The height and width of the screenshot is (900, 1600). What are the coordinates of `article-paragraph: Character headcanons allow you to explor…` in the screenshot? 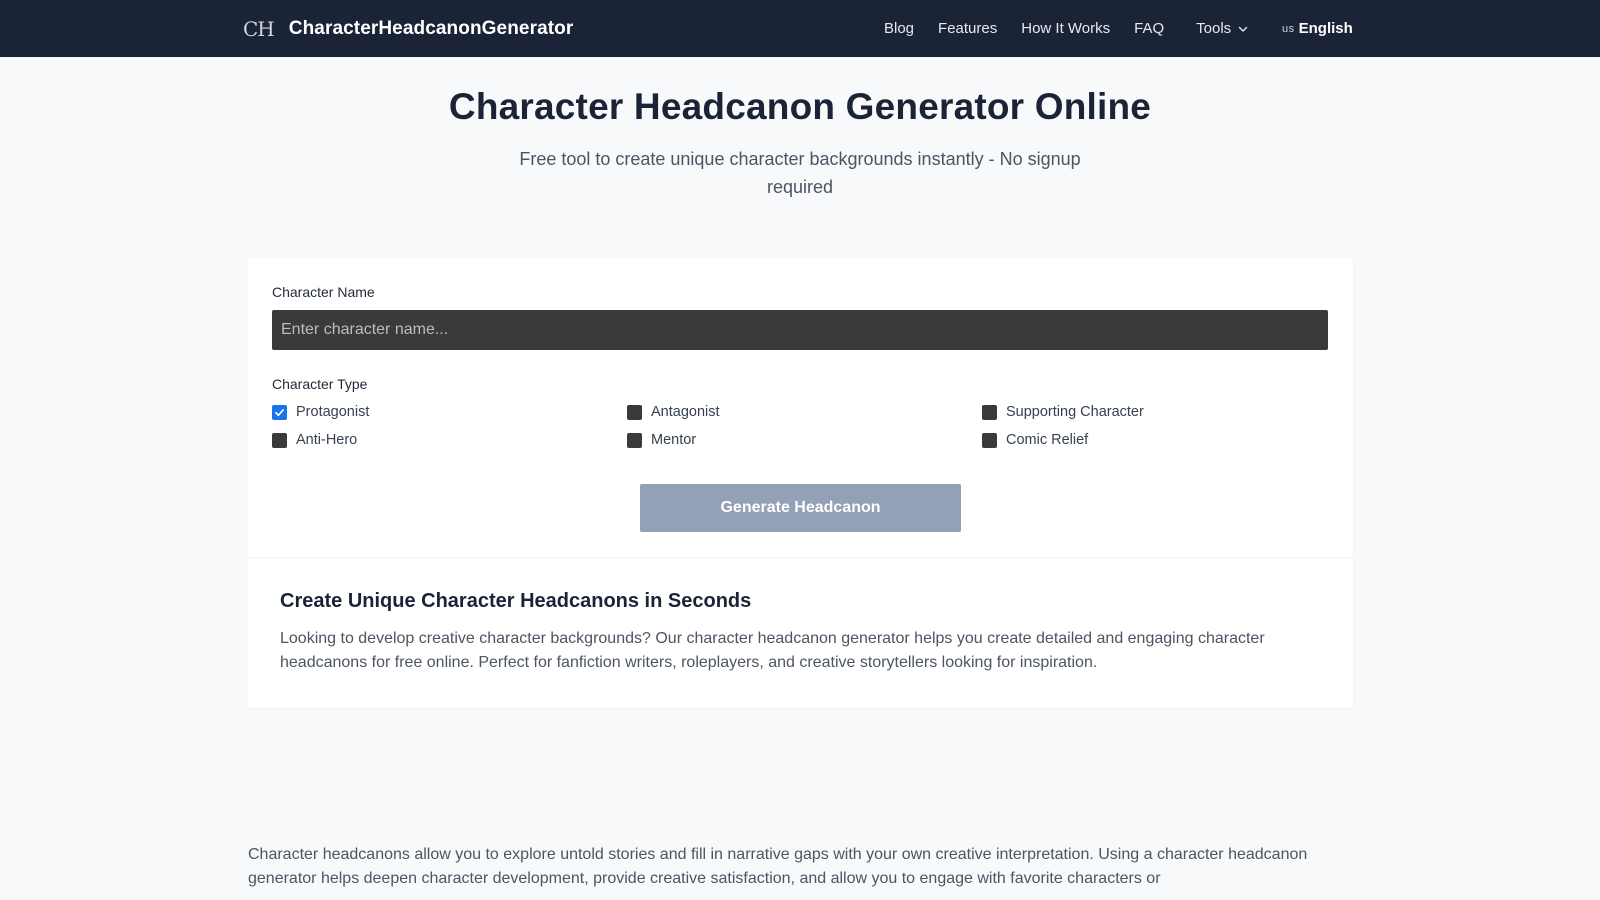 It's located at (778, 866).